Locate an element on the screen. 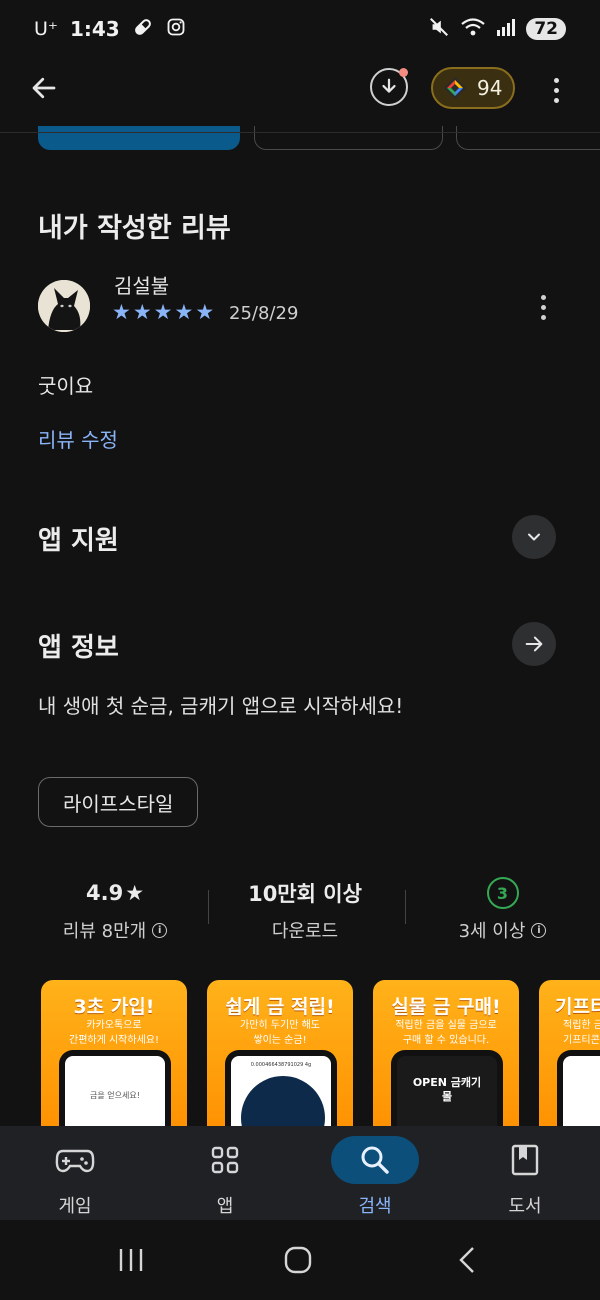 This screenshot has height=1300, width=600. system-navigation is located at coordinates (300, 1260).